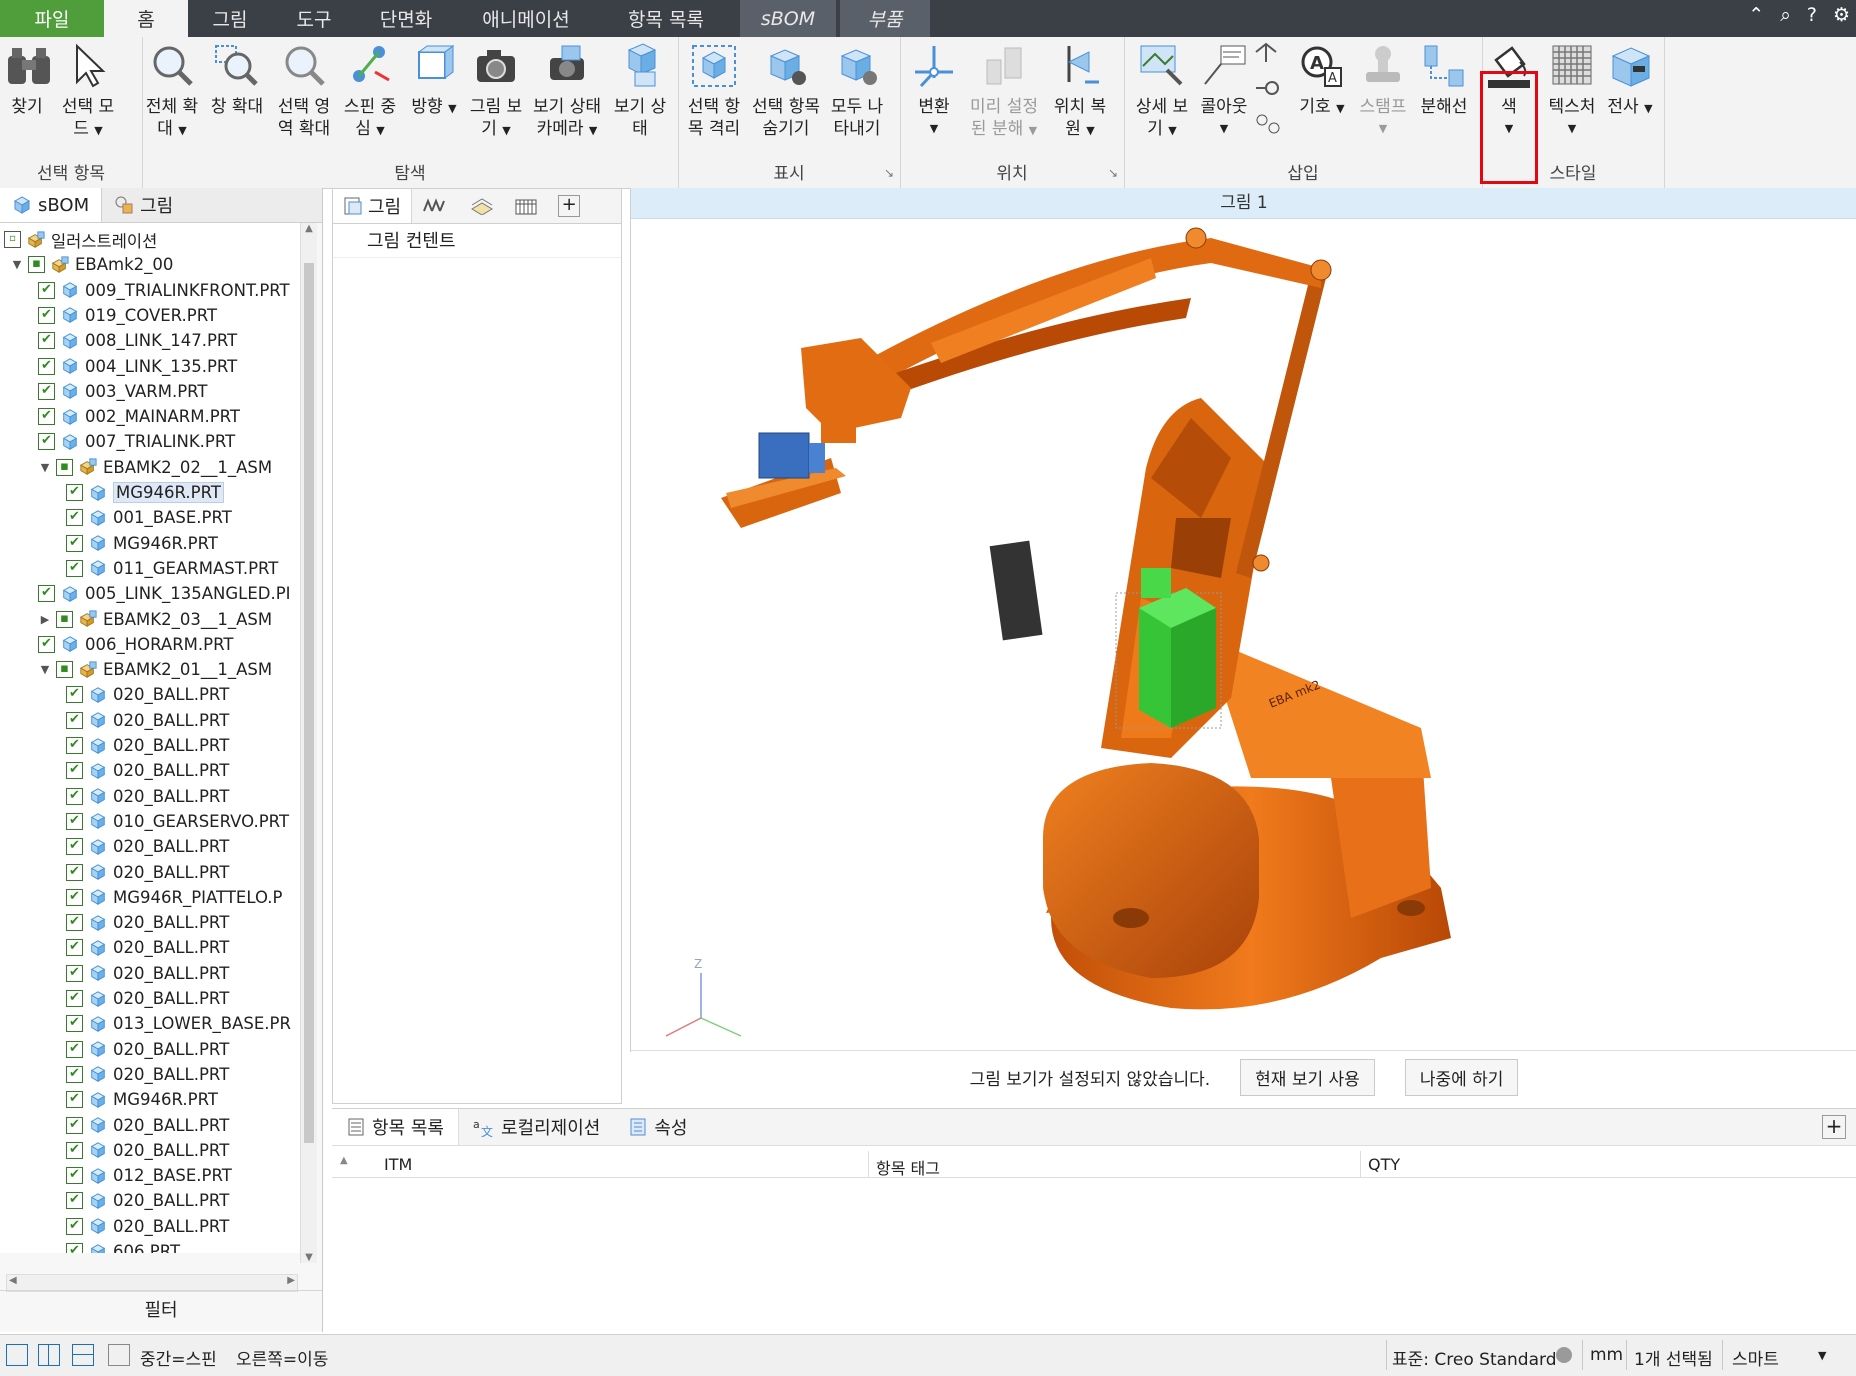 This screenshot has height=1376, width=1856. What do you see at coordinates (1834, 1127) in the screenshot?
I see `add-table-button: +` at bounding box center [1834, 1127].